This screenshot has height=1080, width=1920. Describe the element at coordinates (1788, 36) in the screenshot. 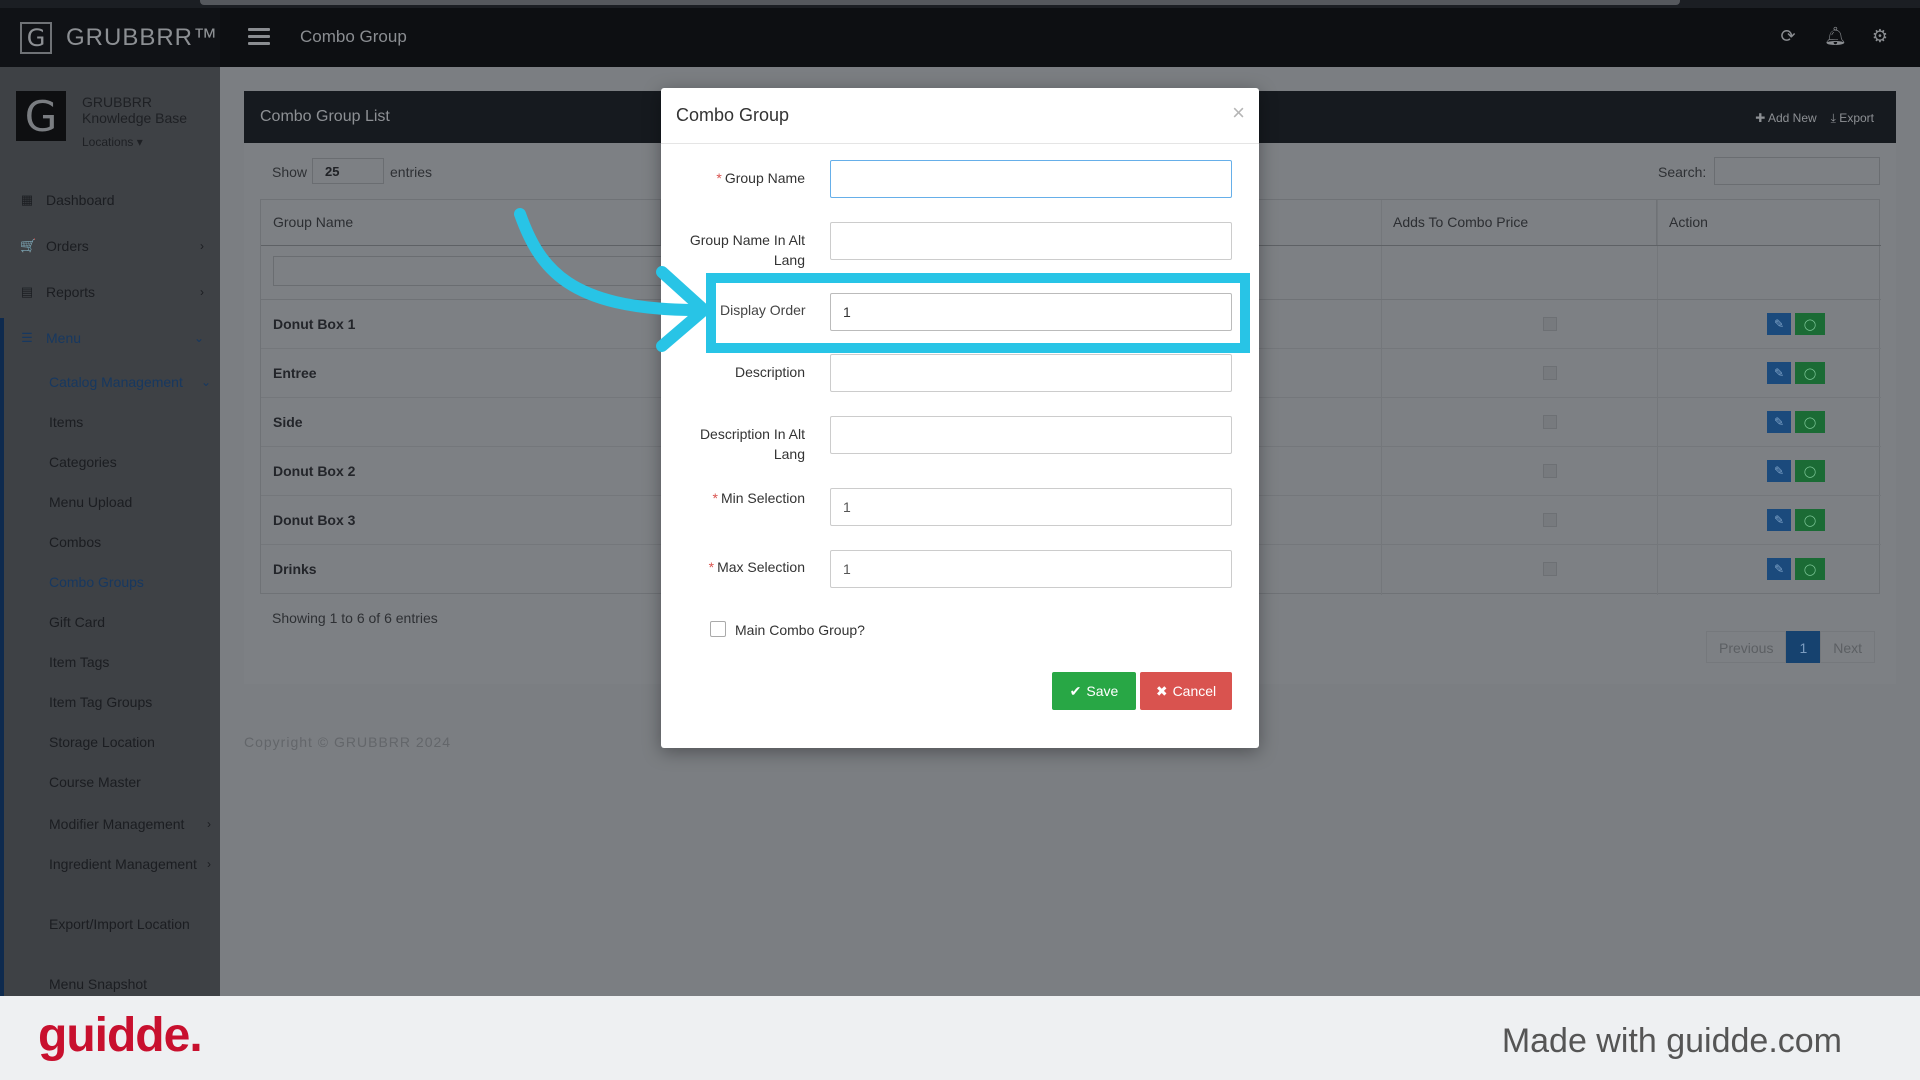

I see `refresh-icon: ⟳` at that location.